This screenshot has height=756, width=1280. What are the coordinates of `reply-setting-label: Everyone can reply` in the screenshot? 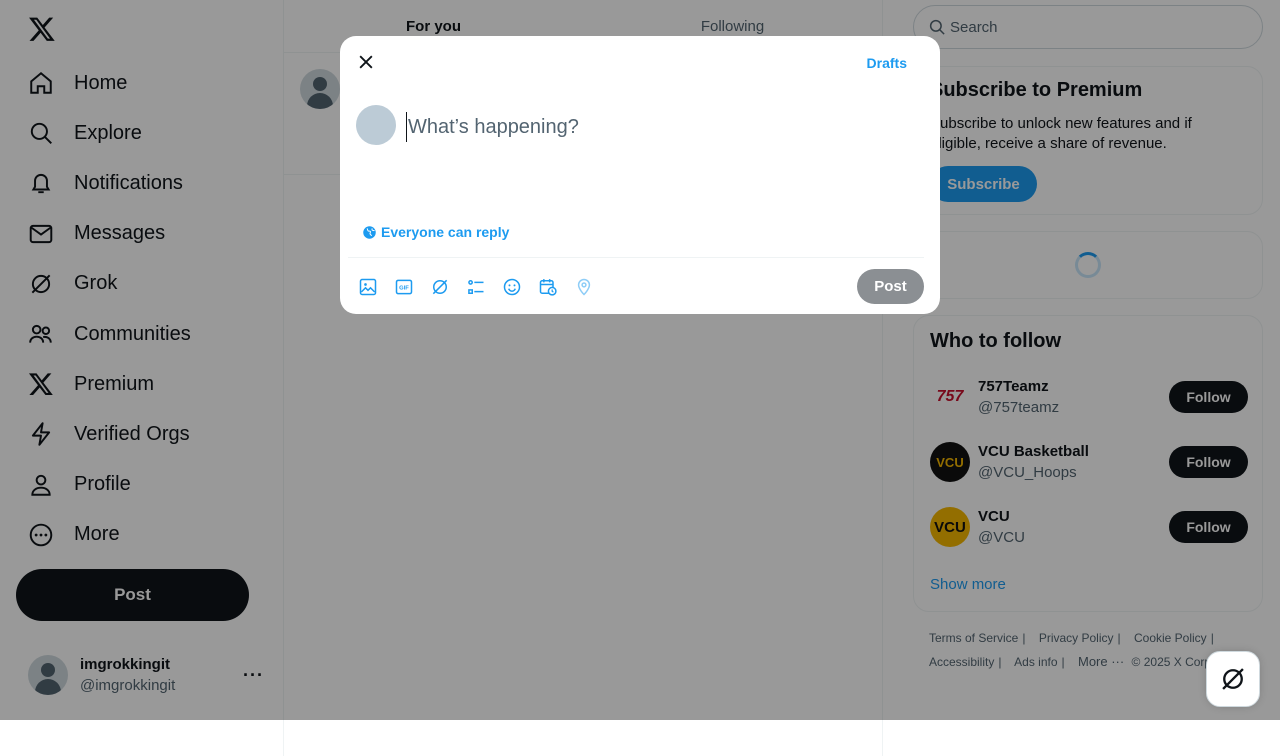 It's located at (445, 232).